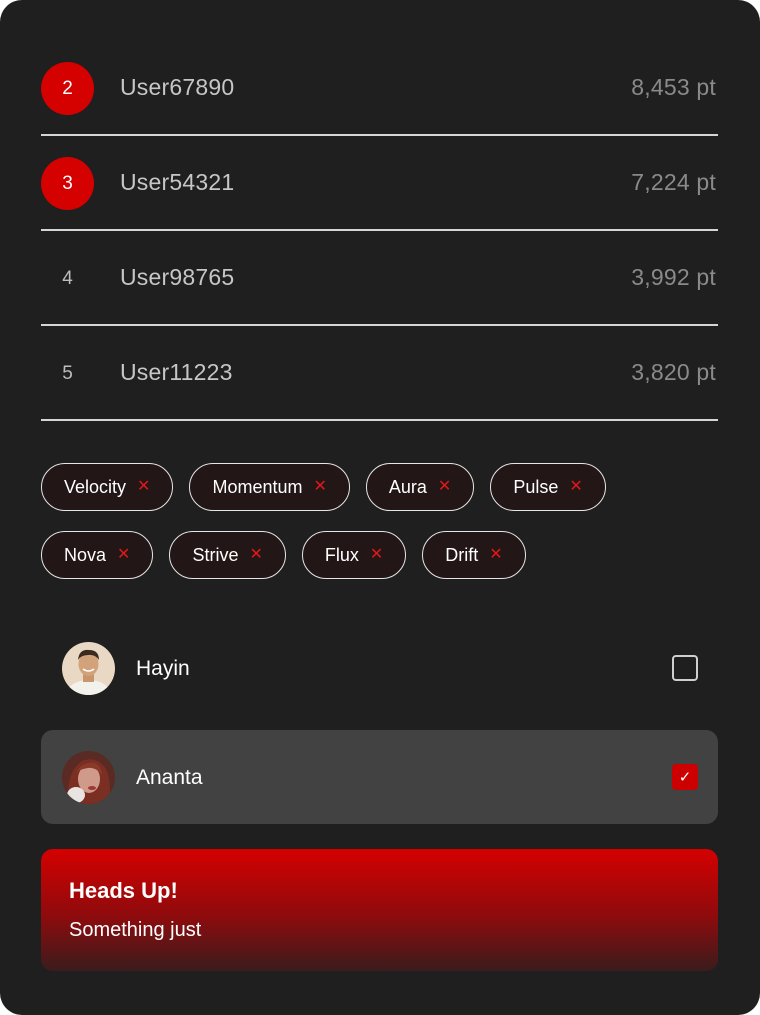 Image resolution: width=760 pixels, height=1015 pixels. What do you see at coordinates (673, 277) in the screenshot?
I see `points-value: 3,992 pt` at bounding box center [673, 277].